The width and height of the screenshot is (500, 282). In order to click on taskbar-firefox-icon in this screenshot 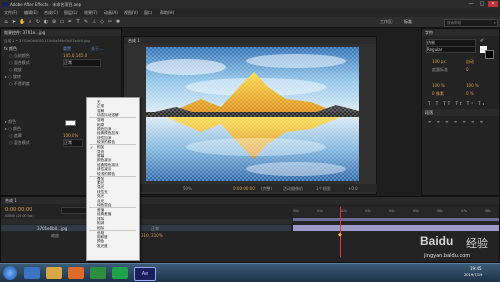, I will do `click(76, 273)`.